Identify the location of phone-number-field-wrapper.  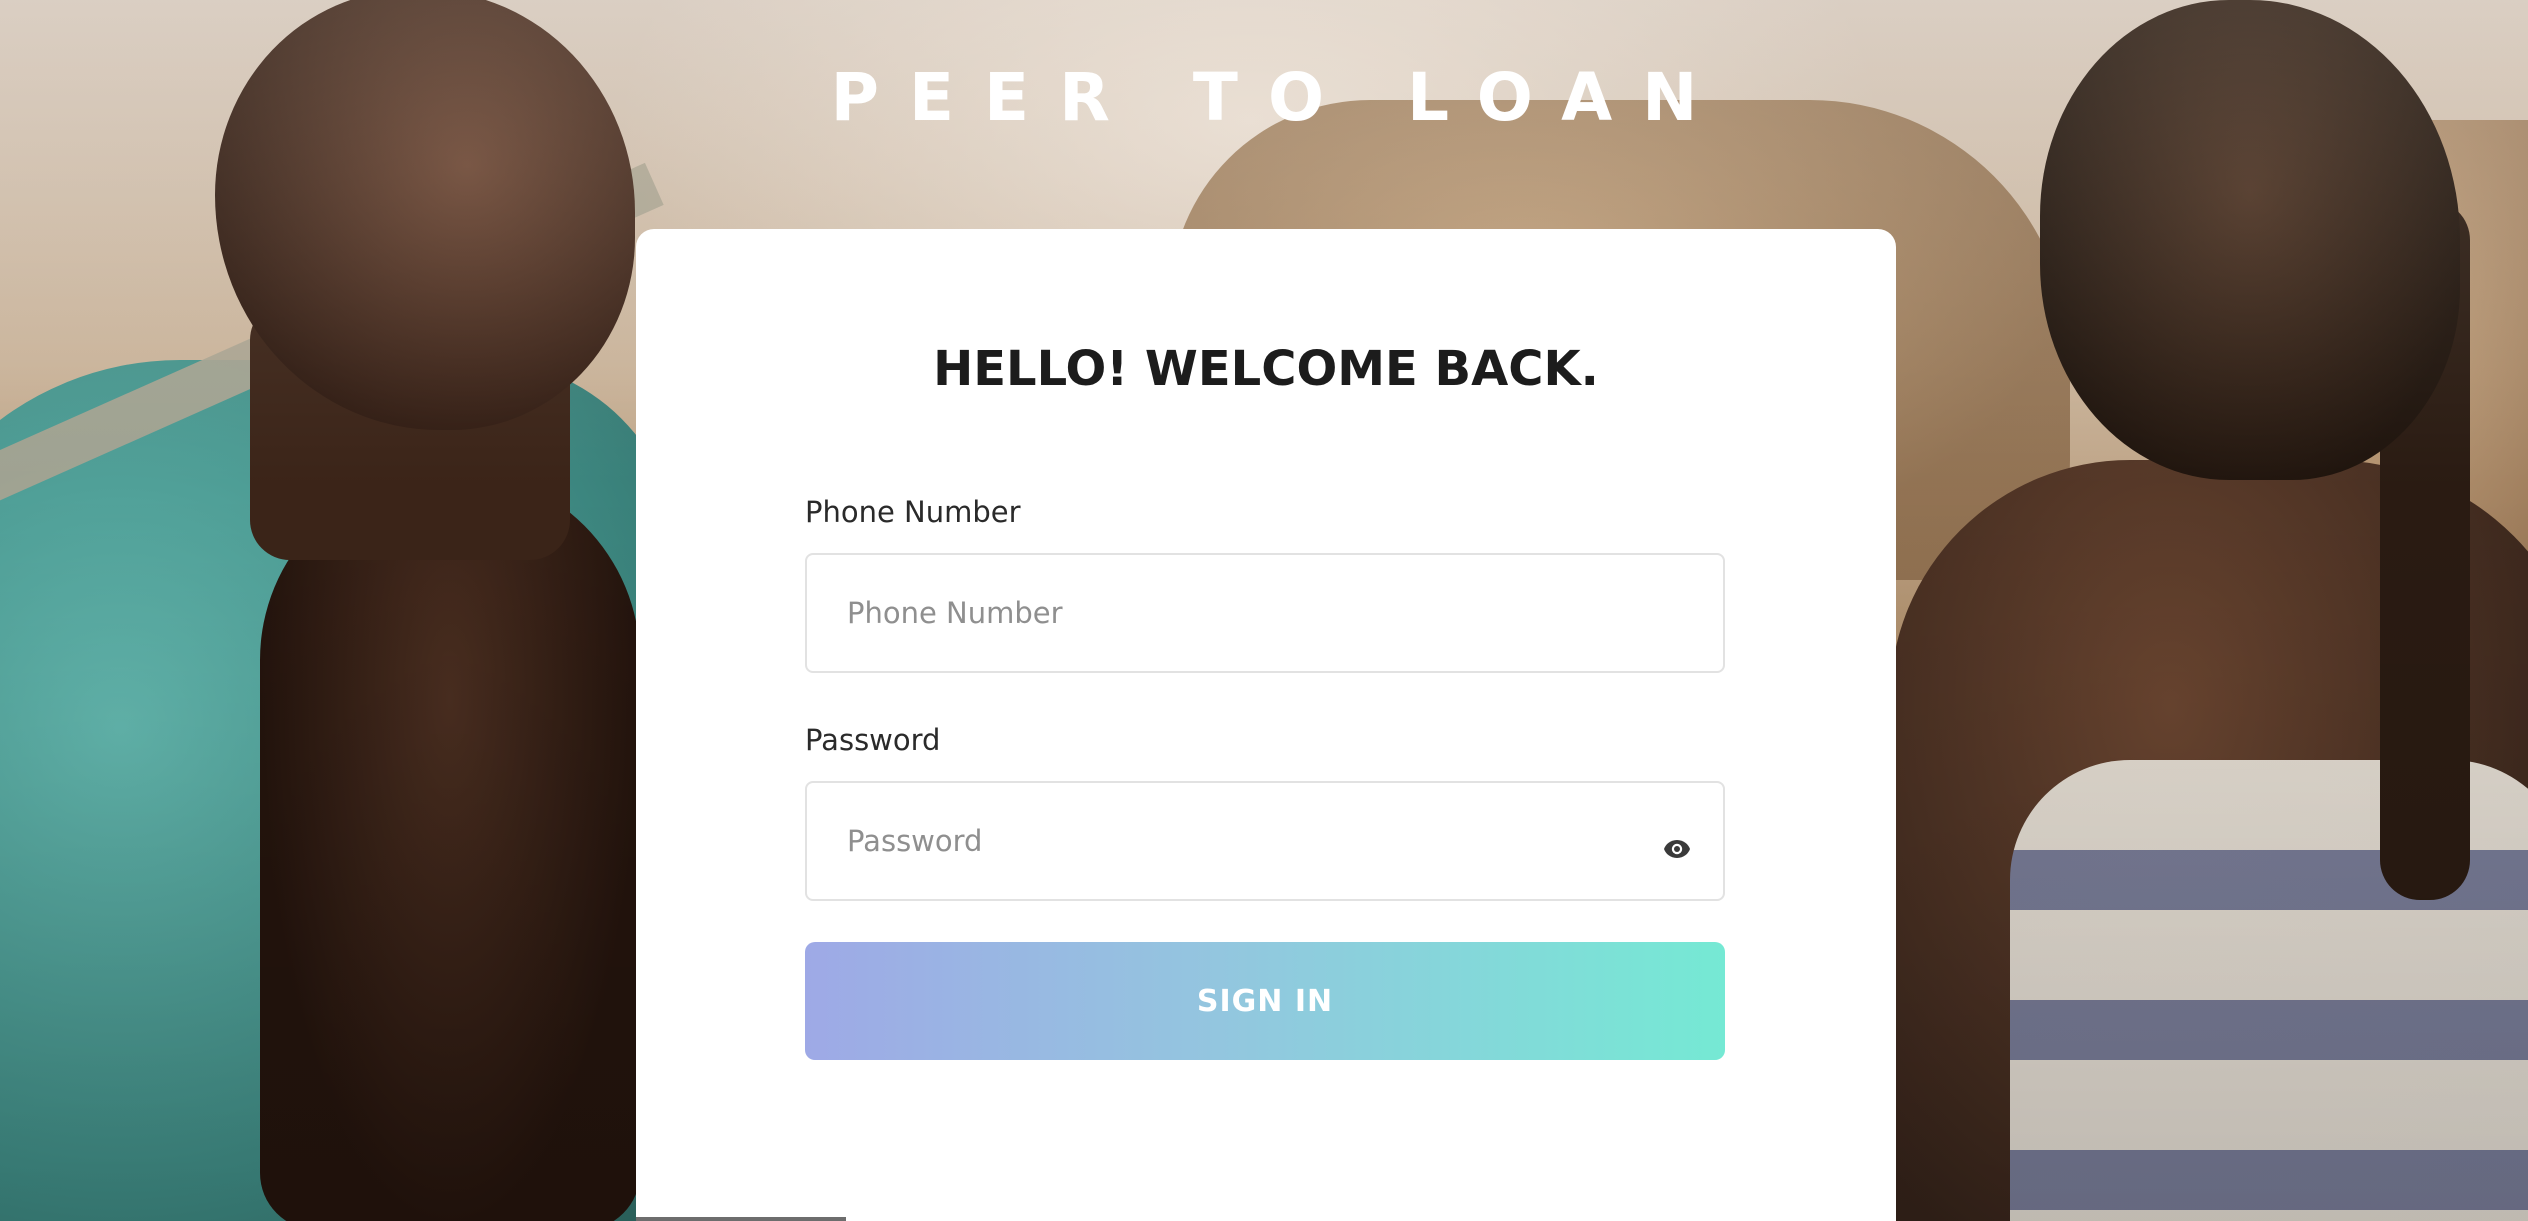
(1265, 613).